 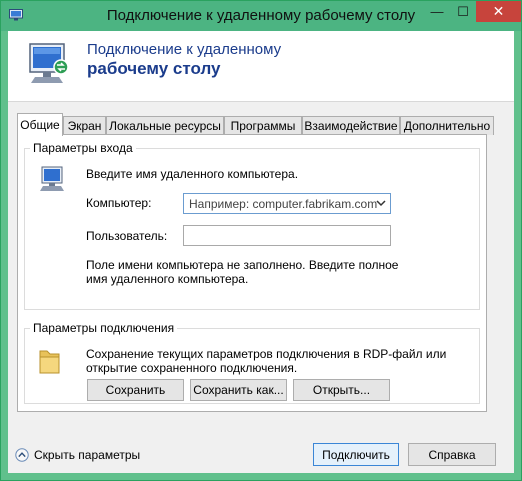 What do you see at coordinates (351, 125) in the screenshot?
I see `tab-experience: Взаимодействие` at bounding box center [351, 125].